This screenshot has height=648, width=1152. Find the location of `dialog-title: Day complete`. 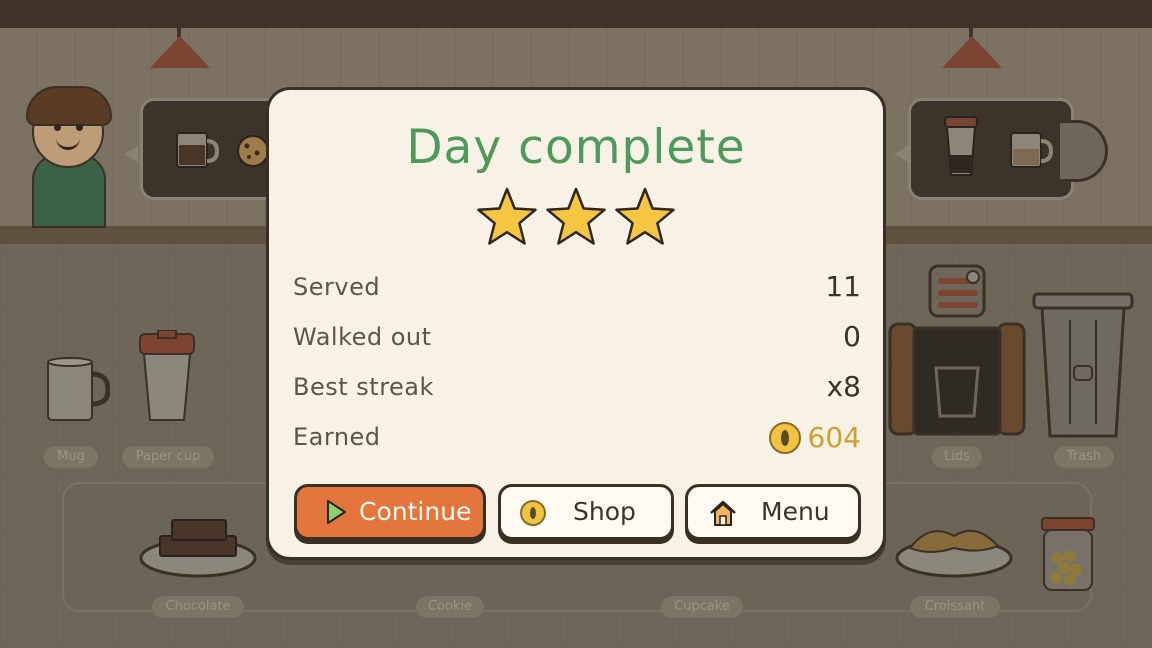

dialog-title: Day complete is located at coordinates (576, 147).